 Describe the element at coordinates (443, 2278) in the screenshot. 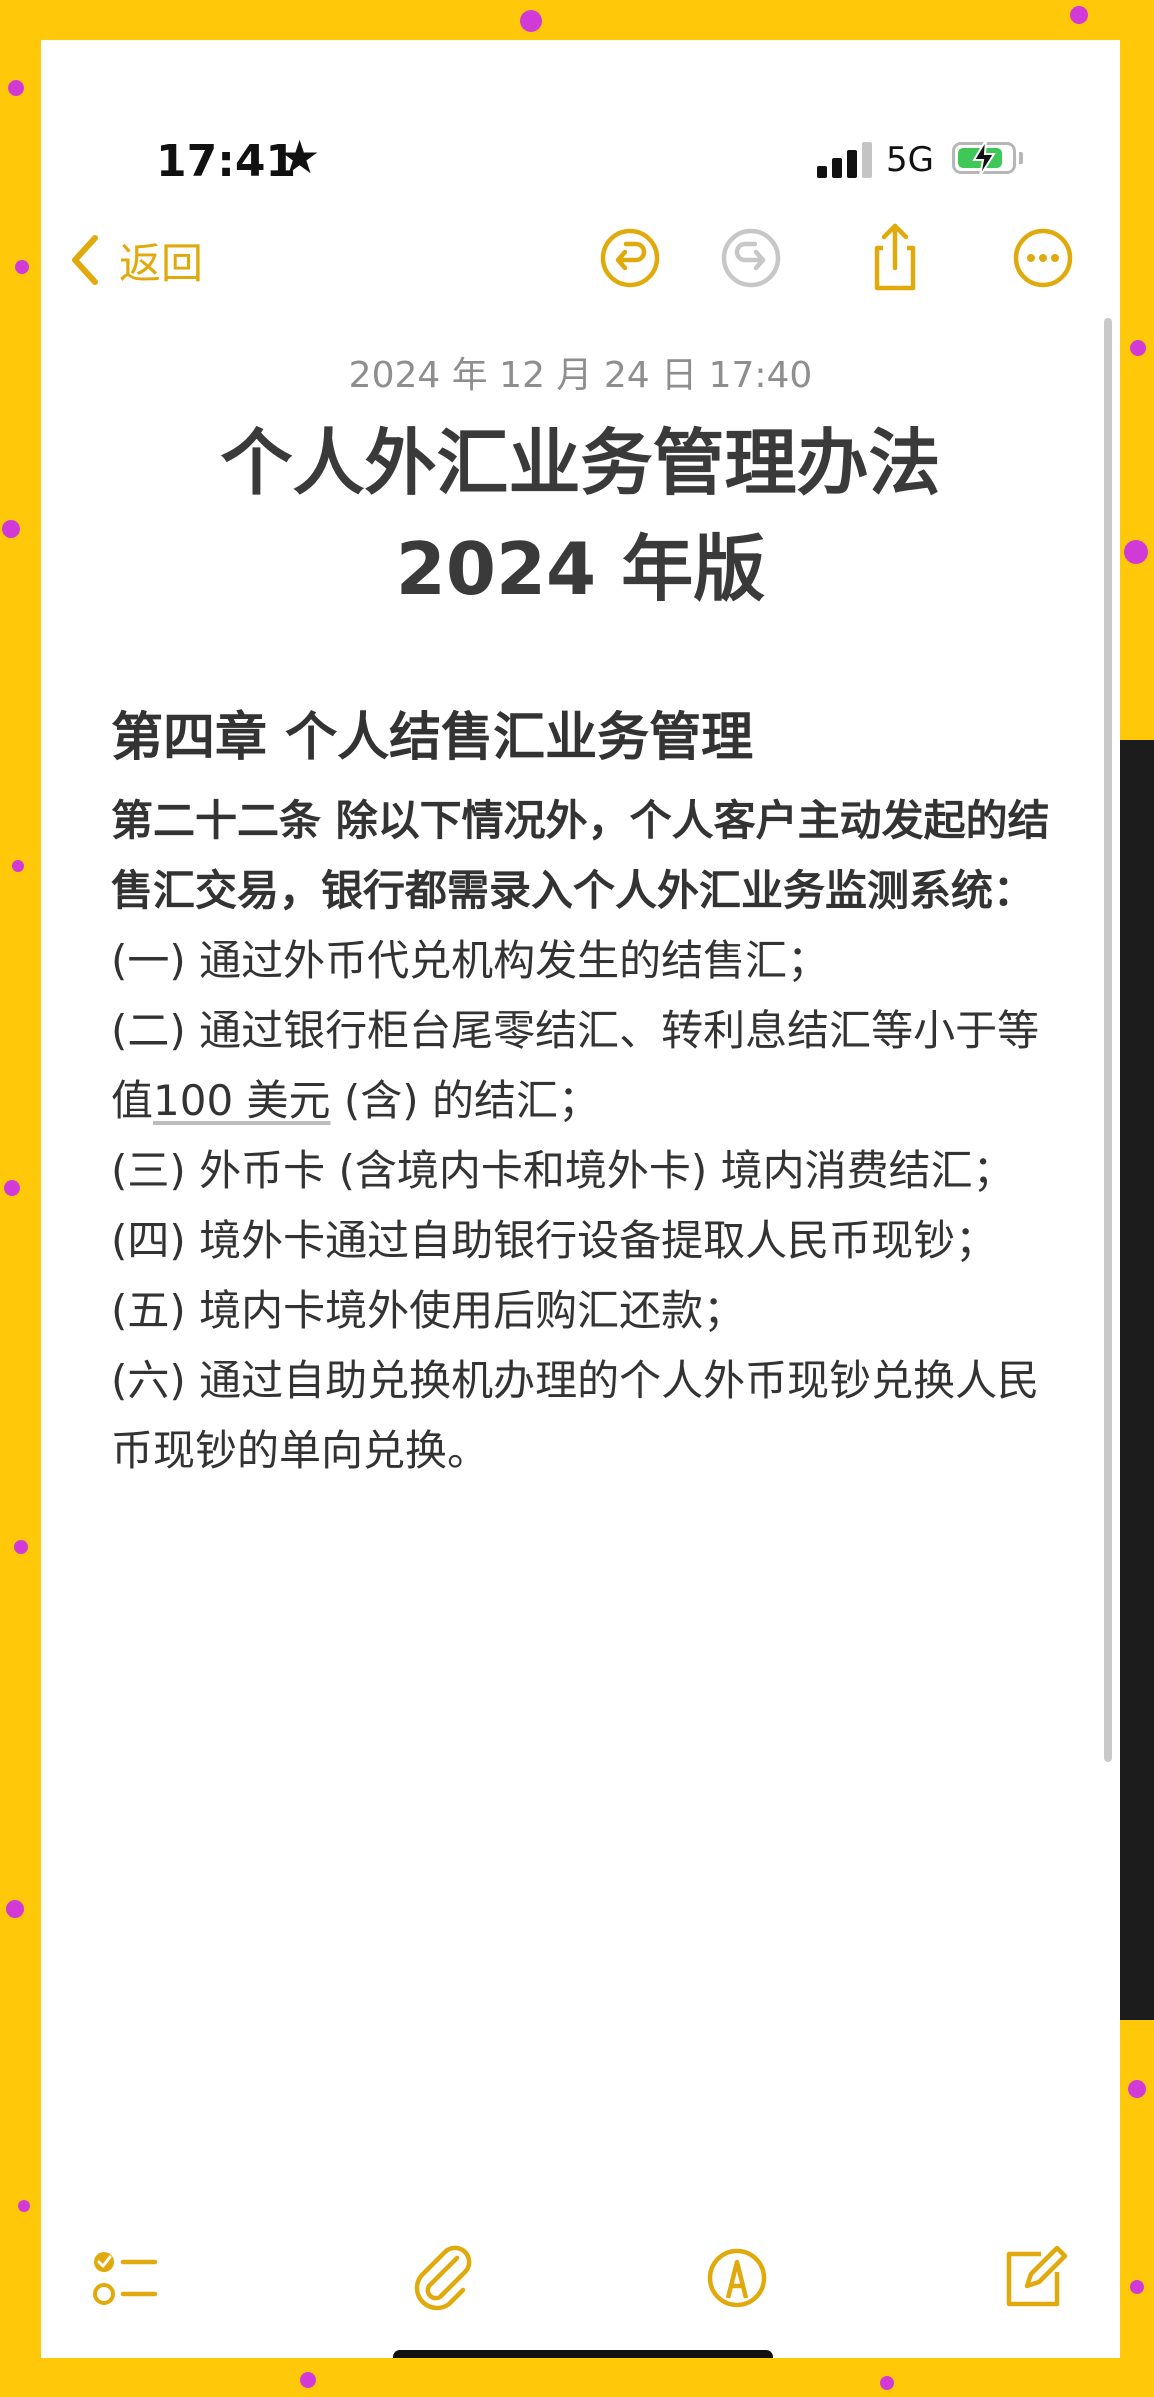

I see `attachment-icon` at that location.